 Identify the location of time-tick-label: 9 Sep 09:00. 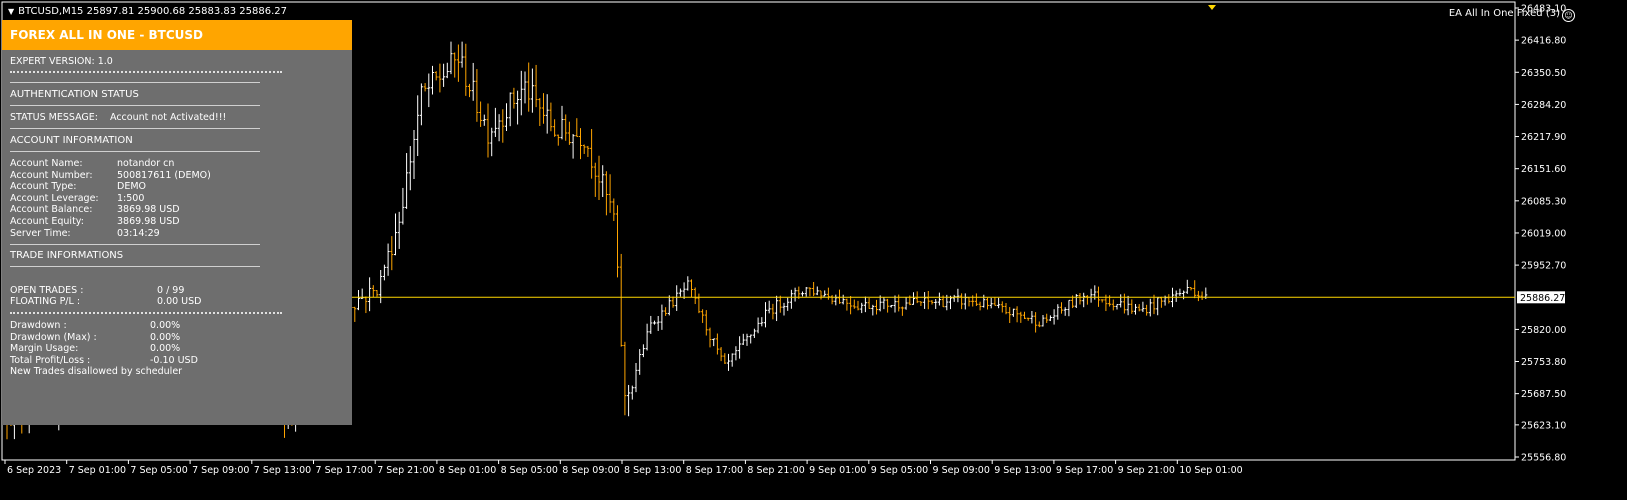
(961, 470).